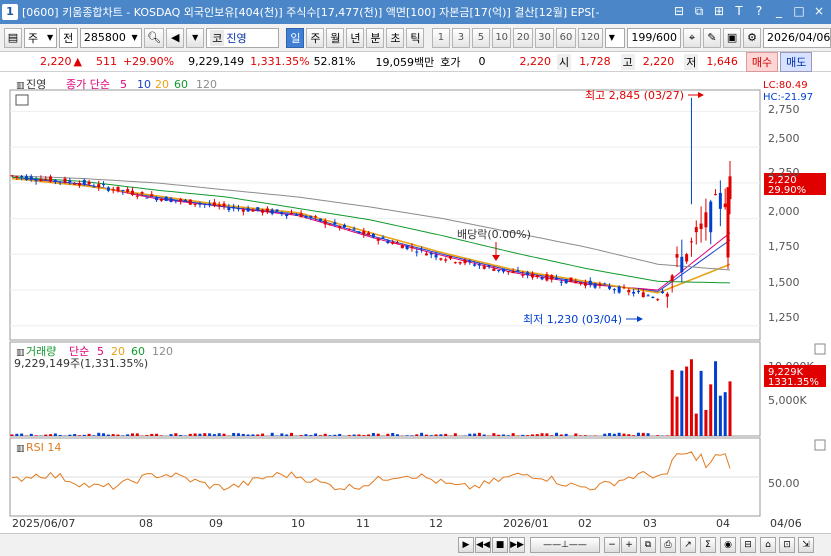  Describe the element at coordinates (500, 545) in the screenshot. I see `stop-icon: ■` at that location.